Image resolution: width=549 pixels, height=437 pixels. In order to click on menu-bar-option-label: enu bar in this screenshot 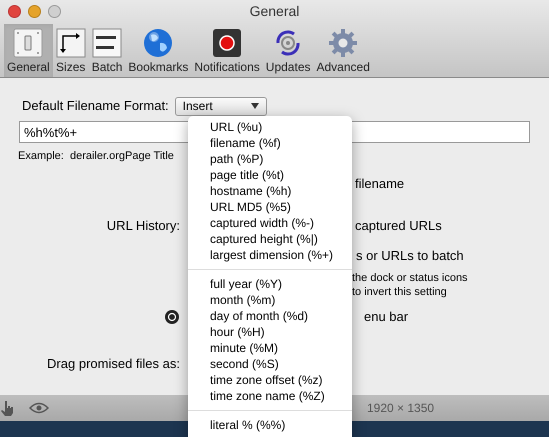, I will do `click(386, 317)`.